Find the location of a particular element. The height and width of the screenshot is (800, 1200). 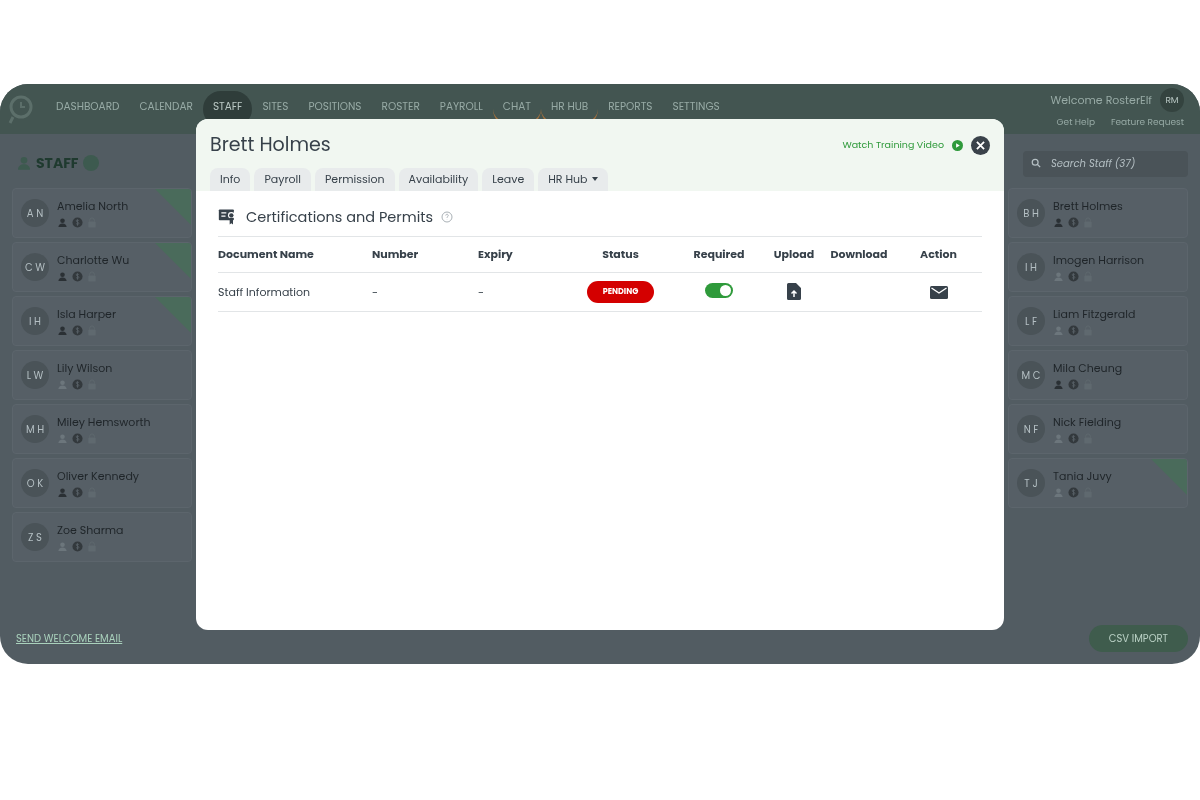

staff-name: Brett Holmes is located at coordinates (1088, 206).